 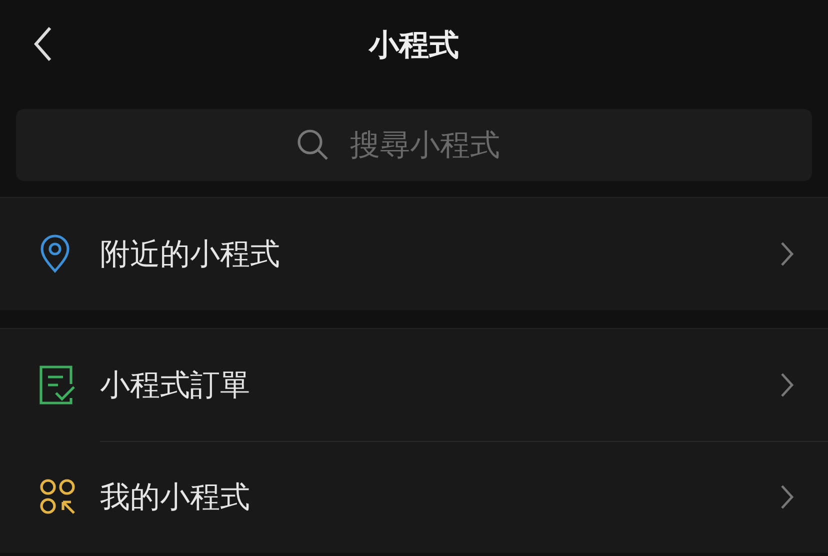 What do you see at coordinates (58, 497) in the screenshot?
I see `apps-icon` at bounding box center [58, 497].